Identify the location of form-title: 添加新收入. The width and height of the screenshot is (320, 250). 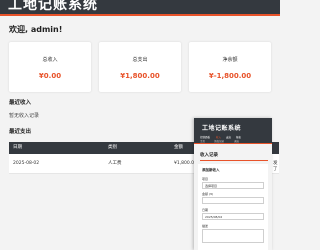
(211, 170).